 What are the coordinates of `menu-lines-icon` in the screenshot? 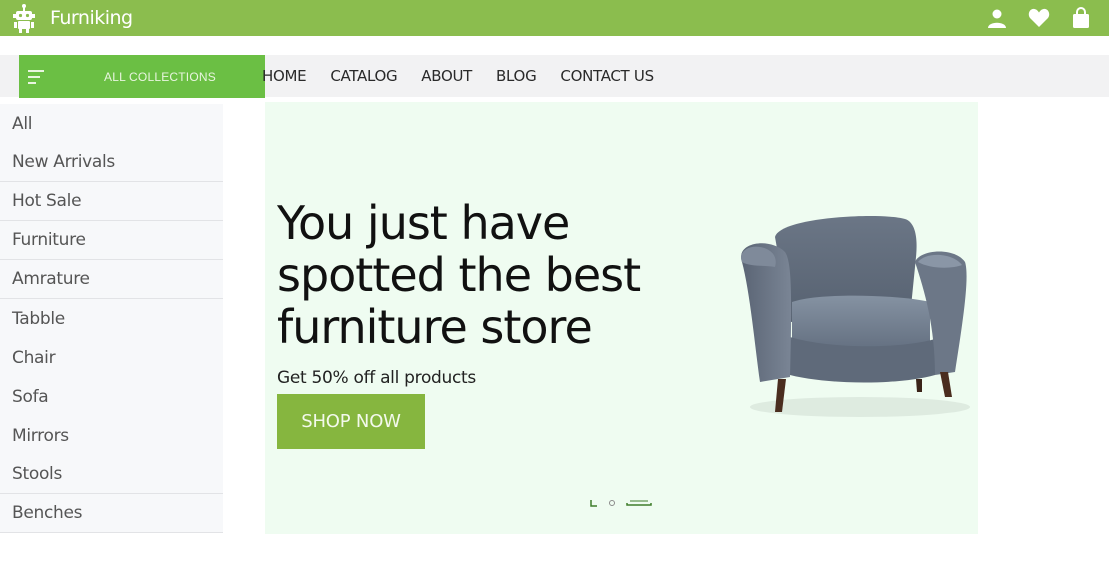 It's located at (36, 77).